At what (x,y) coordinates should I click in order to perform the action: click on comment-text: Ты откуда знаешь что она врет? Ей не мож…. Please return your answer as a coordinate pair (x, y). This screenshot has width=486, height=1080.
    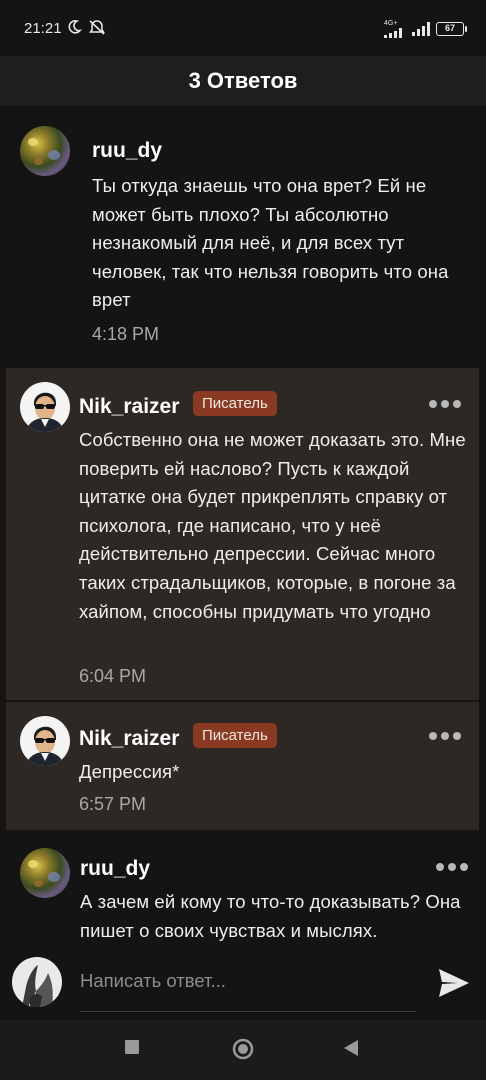
    Looking at the image, I should click on (270, 243).